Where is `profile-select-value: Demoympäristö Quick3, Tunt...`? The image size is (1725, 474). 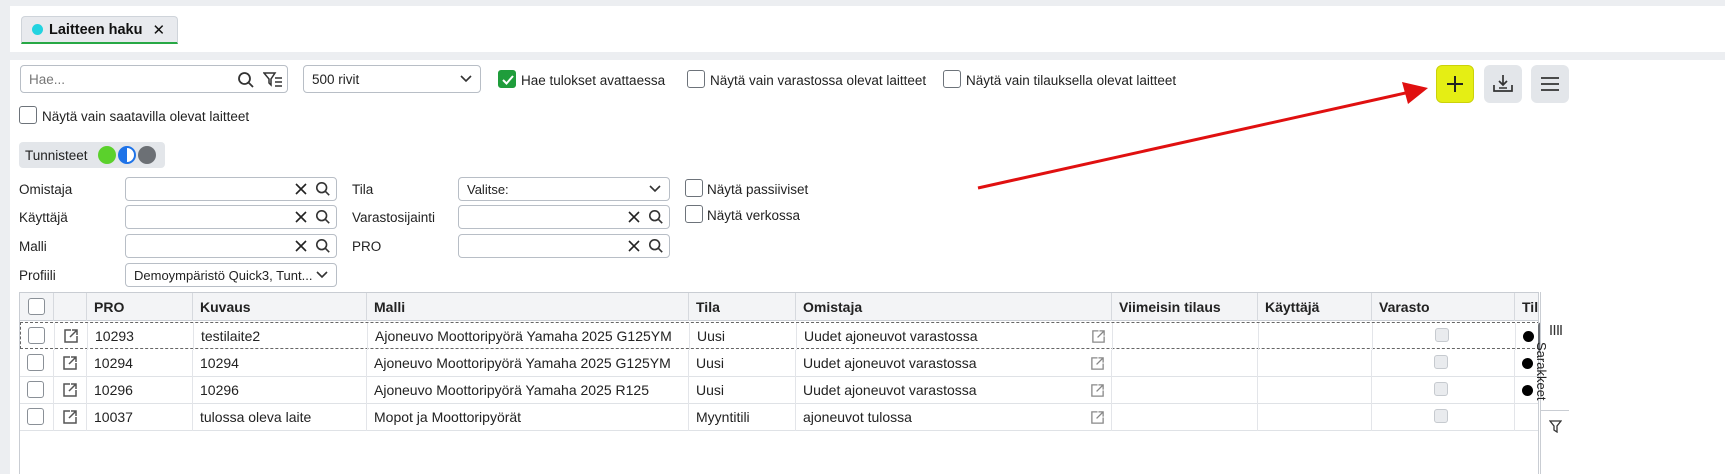 profile-select-value: Demoympäristö Quick3, Tunt... is located at coordinates (223, 275).